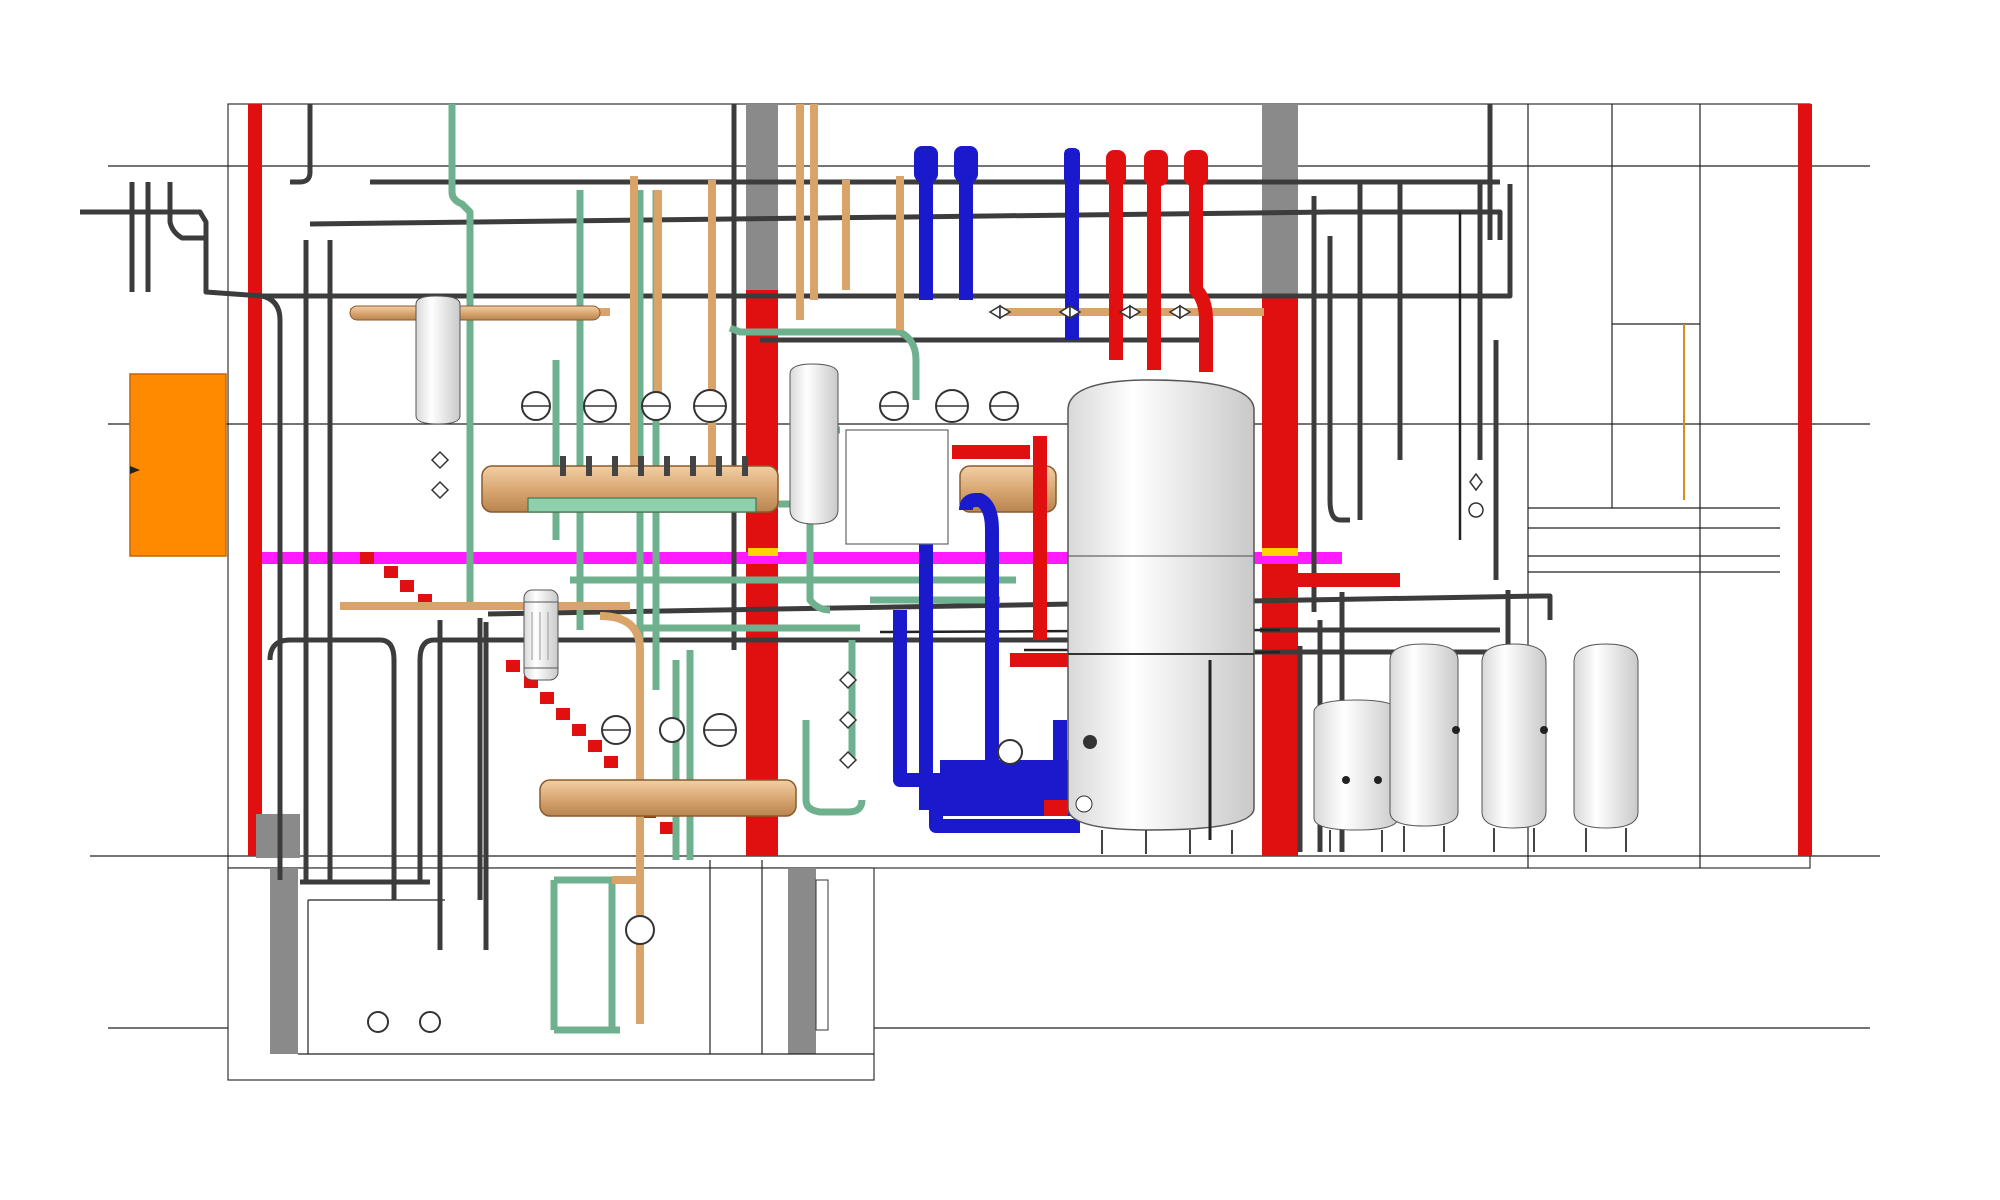  What do you see at coordinates (802, 961) in the screenshot?
I see `pit-column-right` at bounding box center [802, 961].